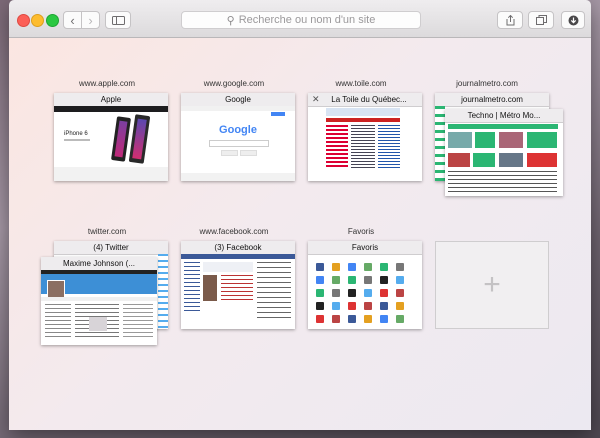 Image resolution: width=600 pixels, height=438 pixels. I want to click on minimize-window-button, so click(37, 20).